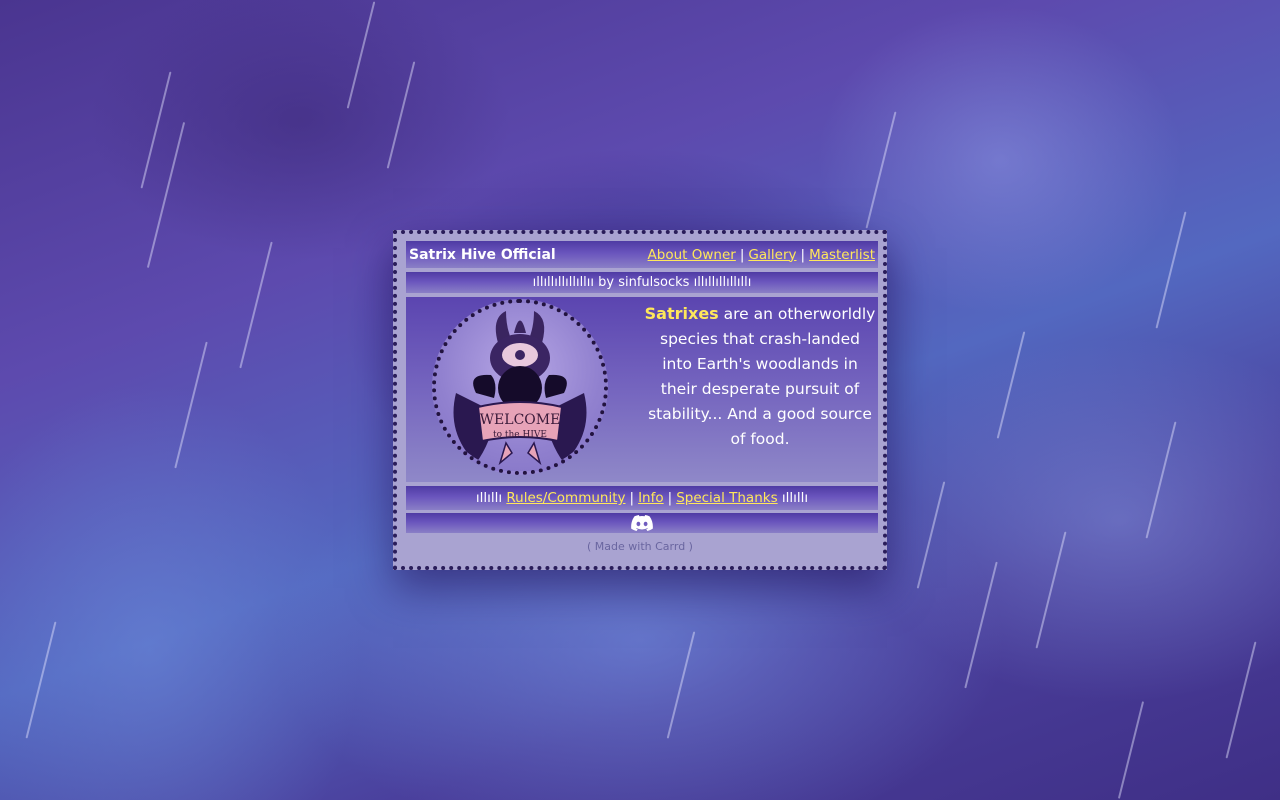  Describe the element at coordinates (565, 498) in the screenshot. I see `rules-community-link: Rules/Community` at that location.